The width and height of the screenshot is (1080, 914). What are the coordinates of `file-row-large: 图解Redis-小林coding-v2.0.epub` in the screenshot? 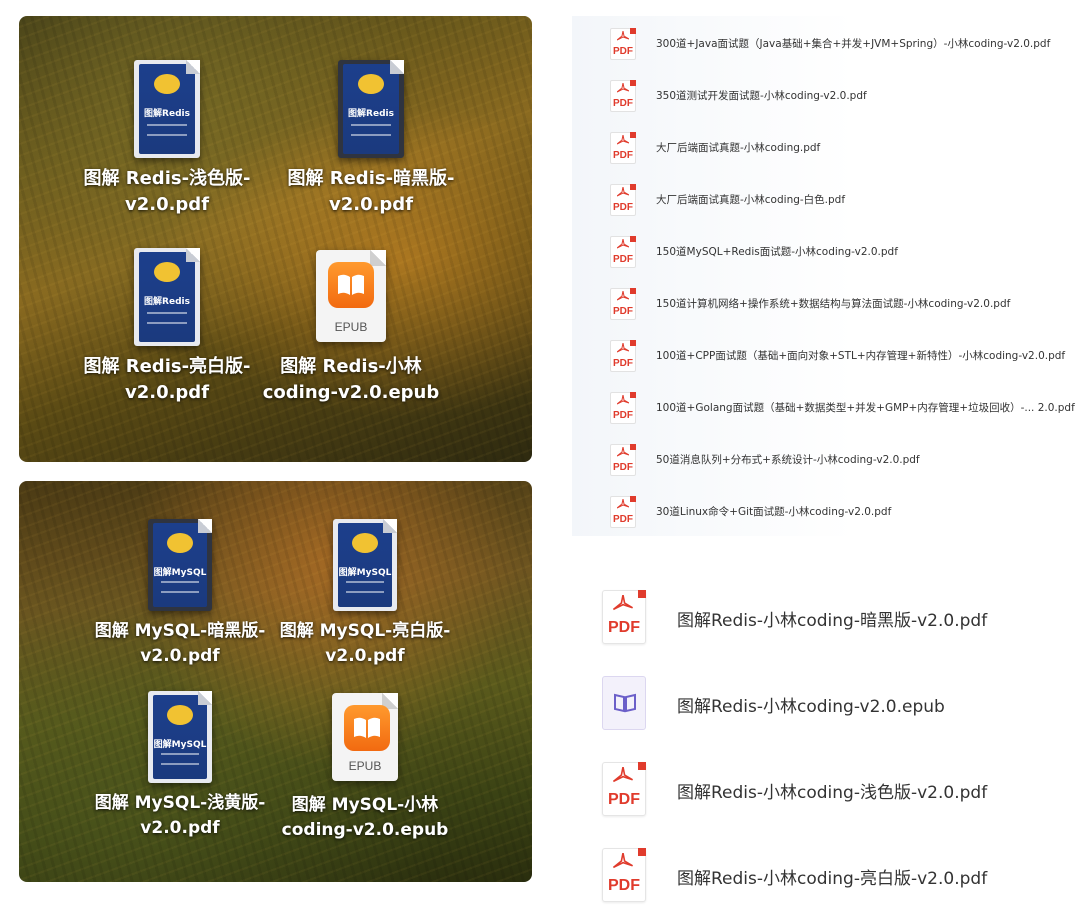 It's located at (830, 705).